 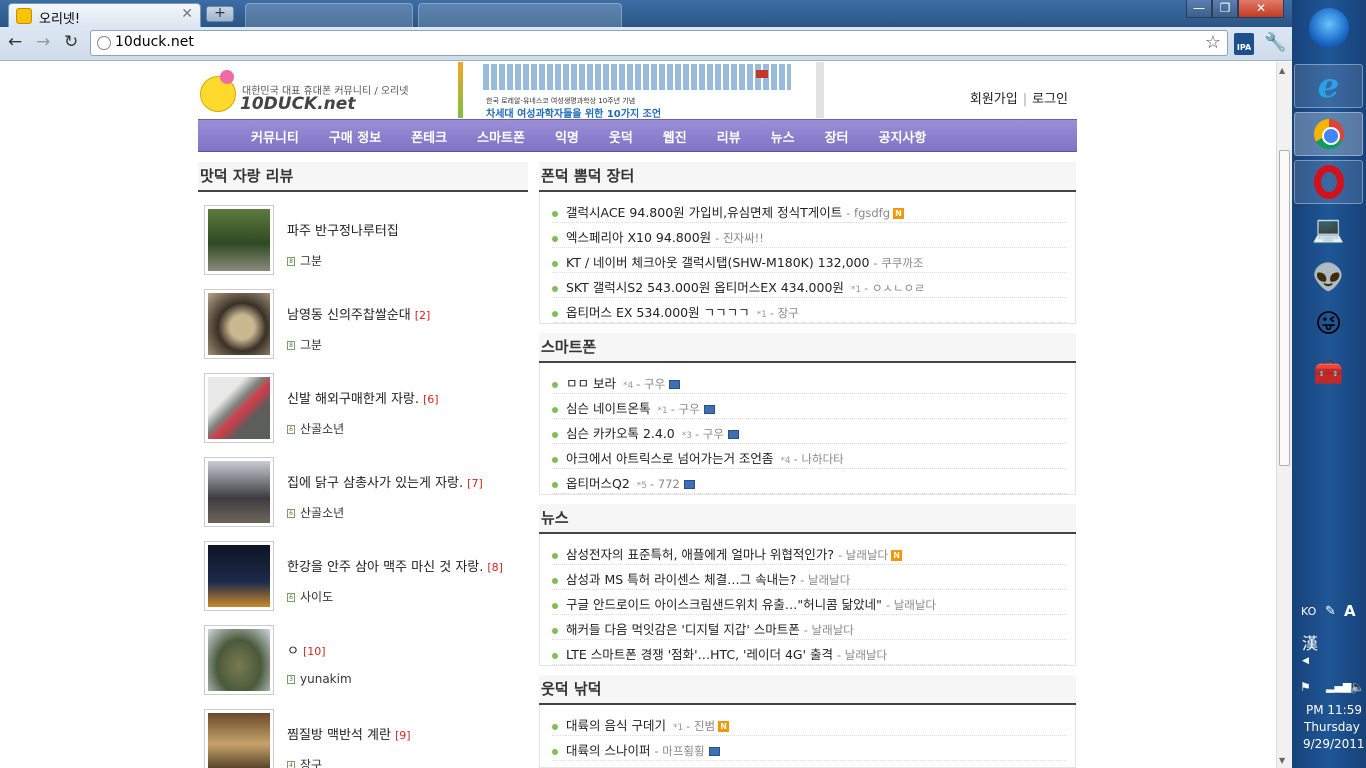 What do you see at coordinates (363, 412) in the screenshot?
I see `review-item: 신발 해외구매한게 자랑. [6] 6 산골소년` at bounding box center [363, 412].